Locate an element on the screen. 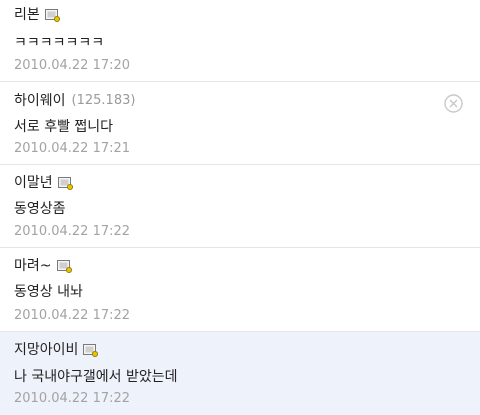 This screenshot has height=415, width=480. comment-author-row: 리본 is located at coordinates (37, 15).